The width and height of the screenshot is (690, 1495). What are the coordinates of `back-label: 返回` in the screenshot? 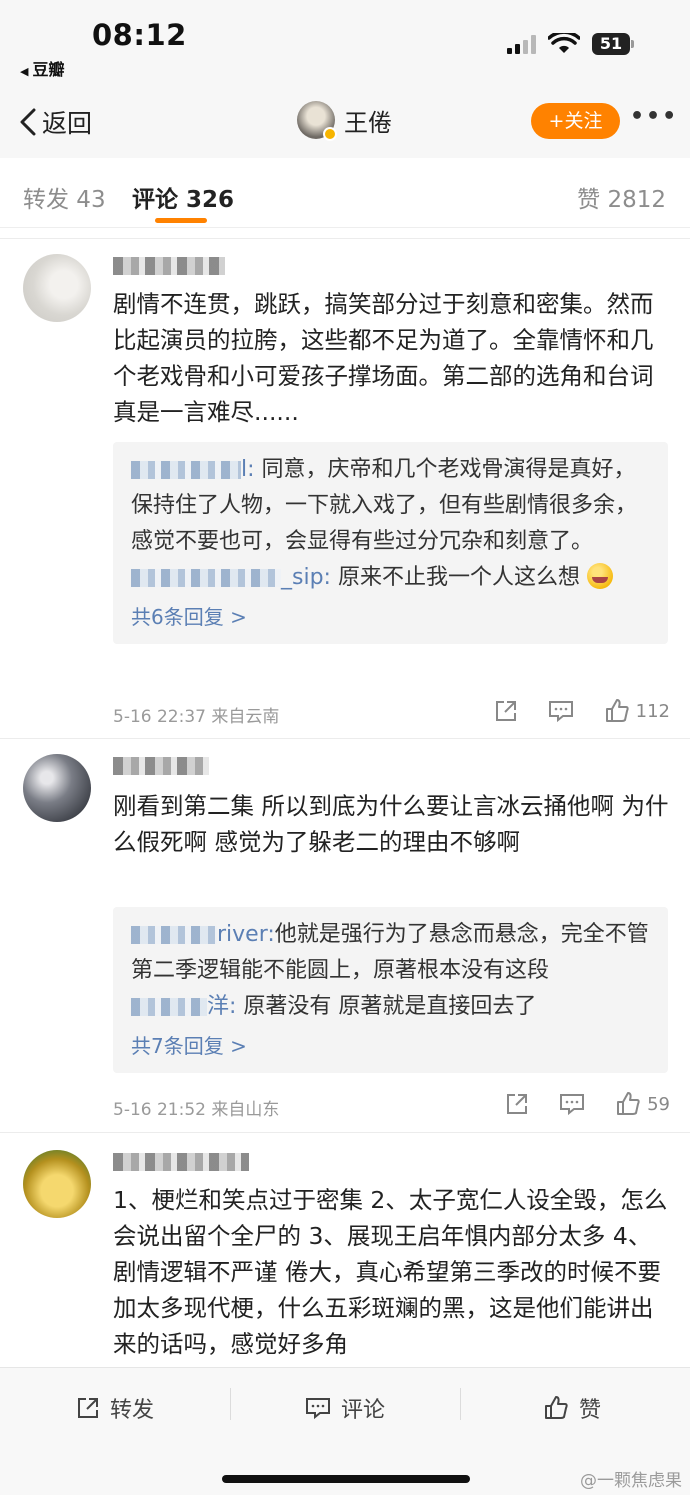 It's located at (67, 123).